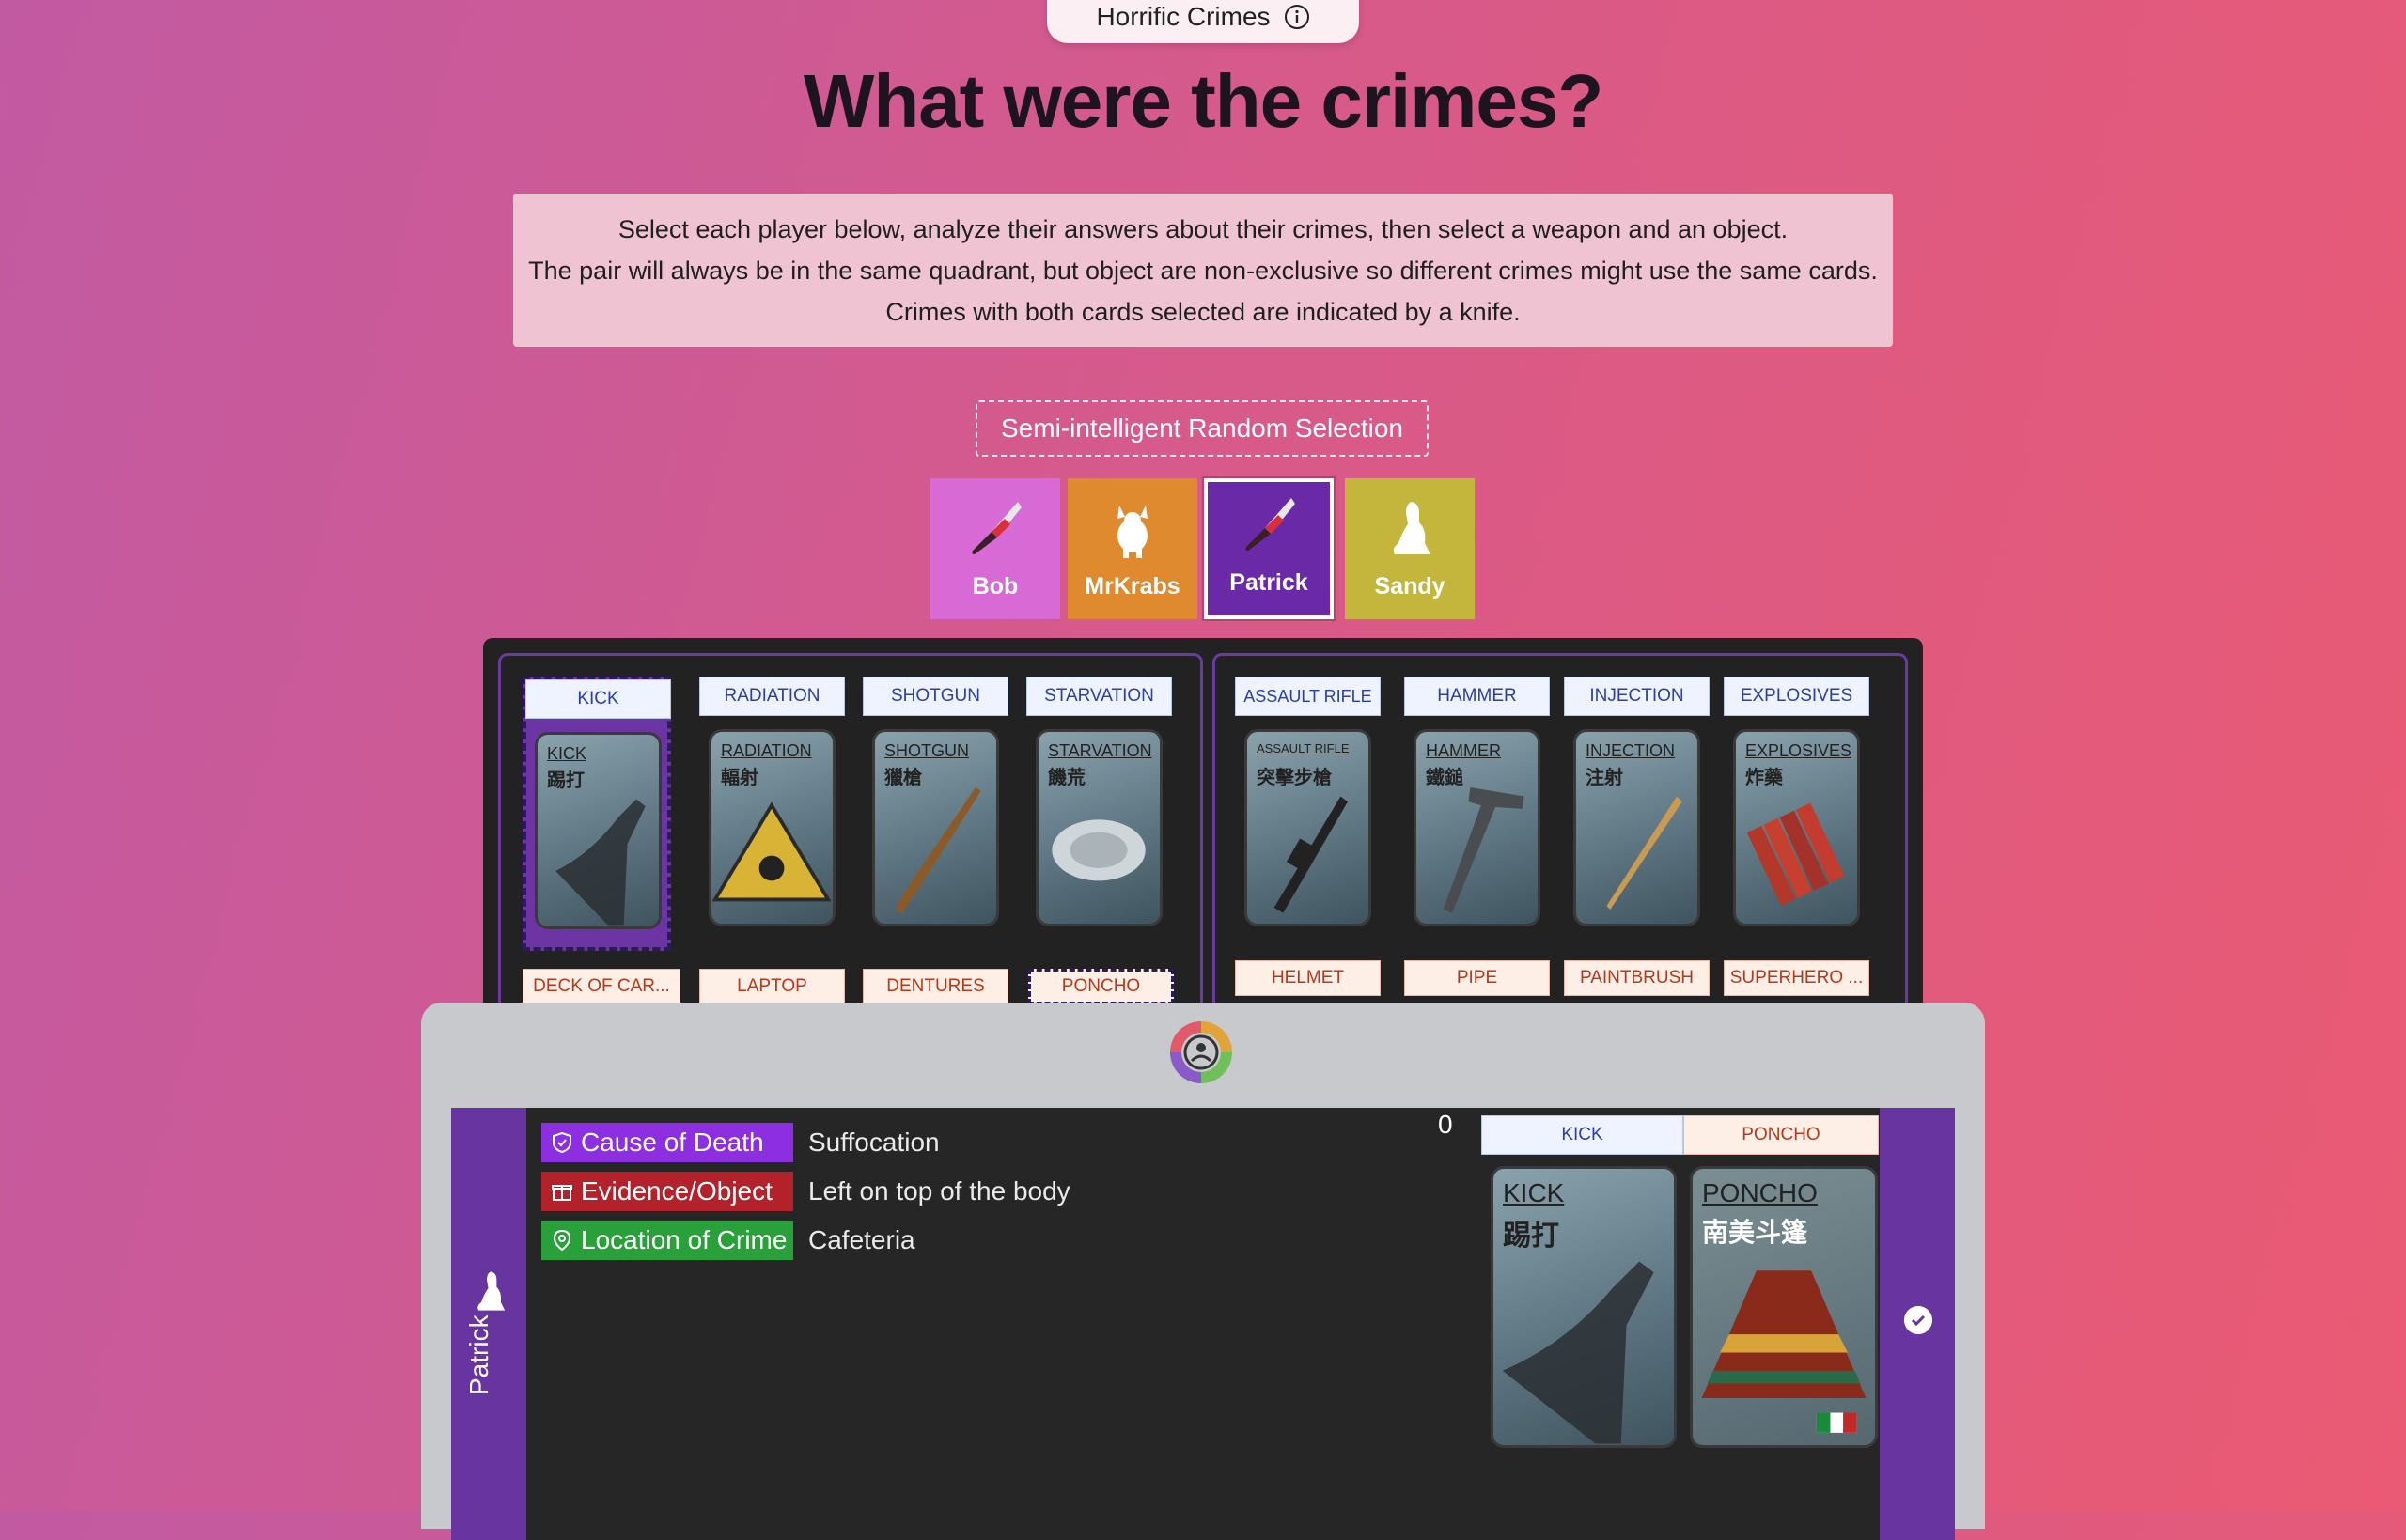  Describe the element at coordinates (939, 1191) in the screenshot. I see `clue-value: Left on top of the body` at that location.